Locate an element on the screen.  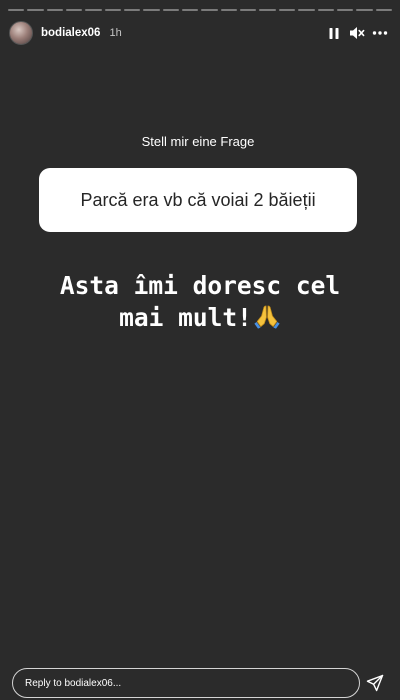
question-text: Parcă era vb că voiai 2 băieții is located at coordinates (198, 199).